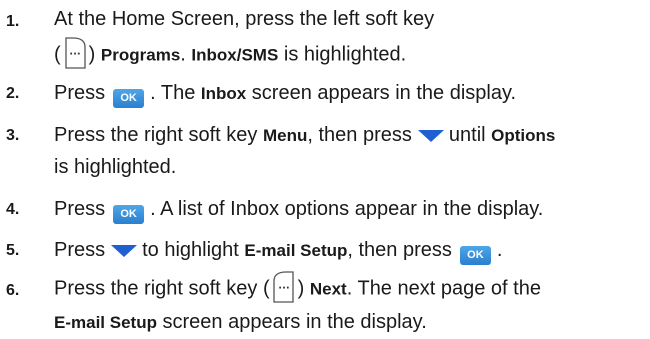  Describe the element at coordinates (92, 54) in the screenshot. I see `paren-close: )` at that location.